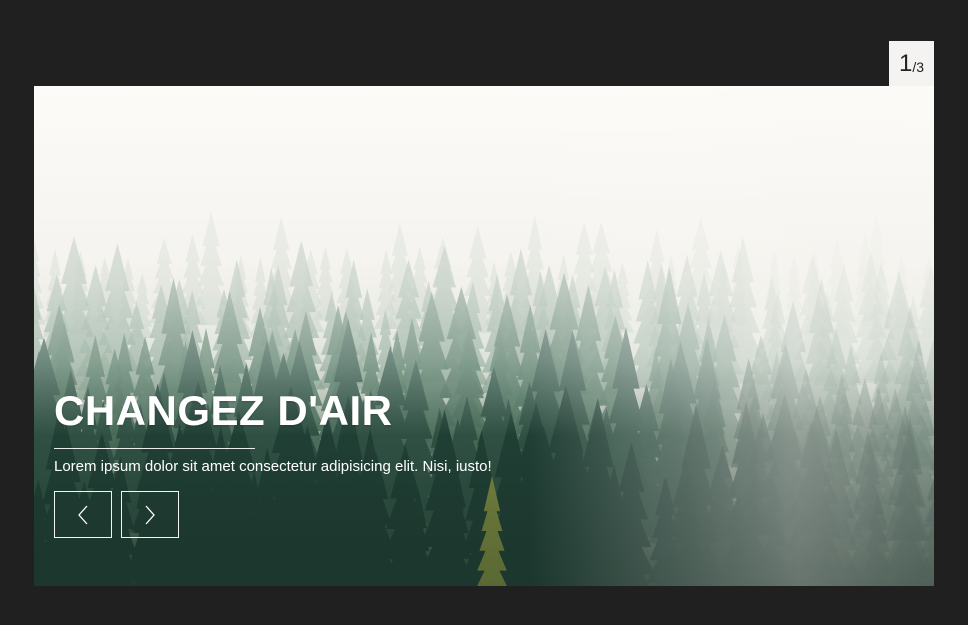  I want to click on previous-slide-button, so click(83, 514).